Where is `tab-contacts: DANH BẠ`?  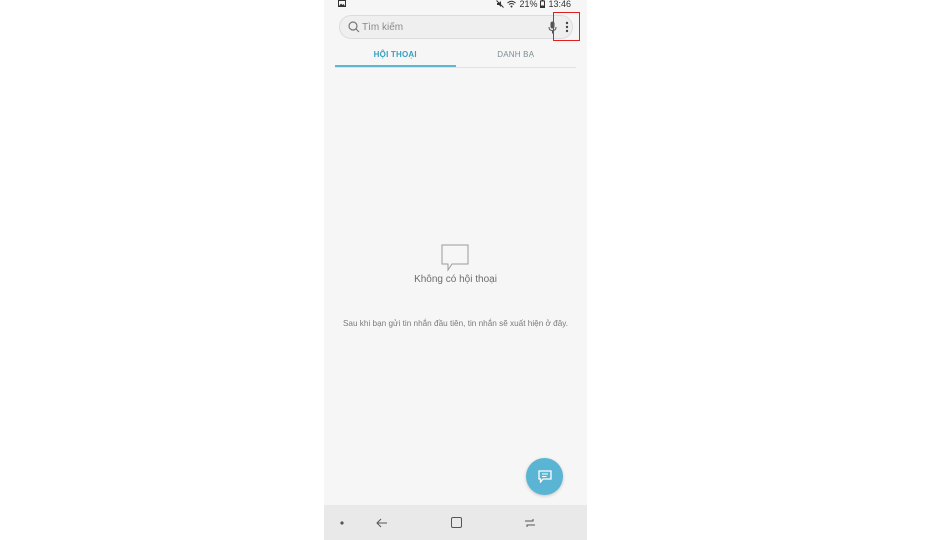 tab-contacts: DANH BẠ is located at coordinates (516, 56).